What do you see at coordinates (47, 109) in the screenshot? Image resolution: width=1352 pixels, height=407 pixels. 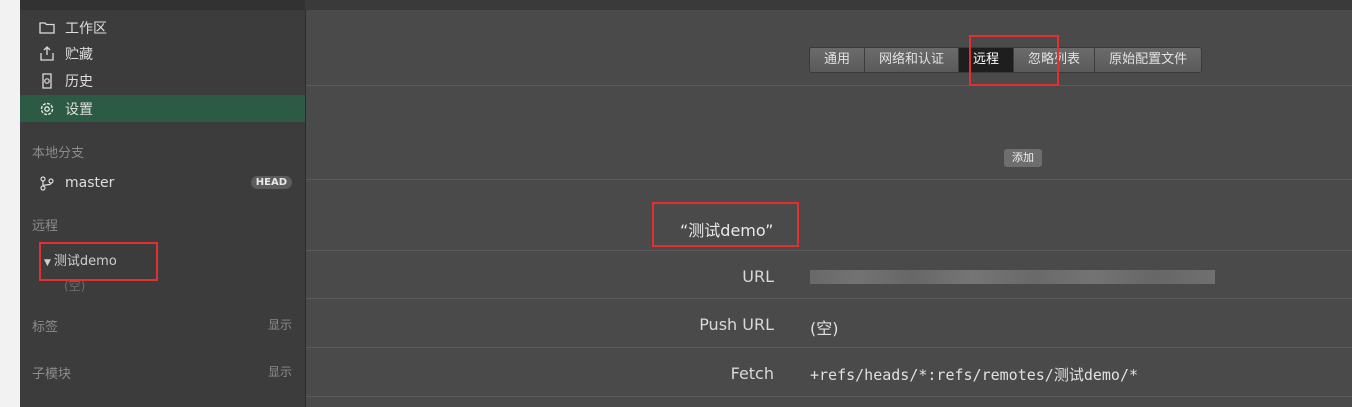 I see `gear-icon` at bounding box center [47, 109].